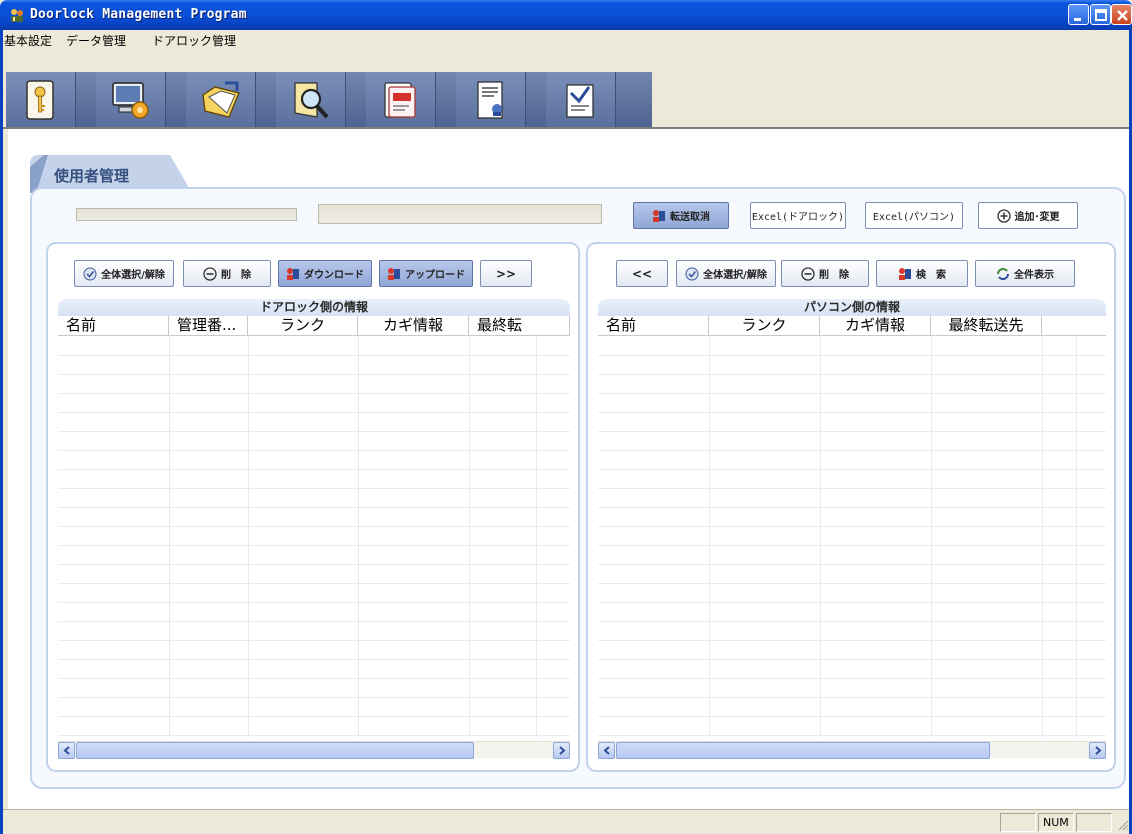 Image resolution: width=1132 pixels, height=834 pixels. Describe the element at coordinates (735, 275) in the screenshot. I see `right-select-all-label: 全体選択/解除` at that location.